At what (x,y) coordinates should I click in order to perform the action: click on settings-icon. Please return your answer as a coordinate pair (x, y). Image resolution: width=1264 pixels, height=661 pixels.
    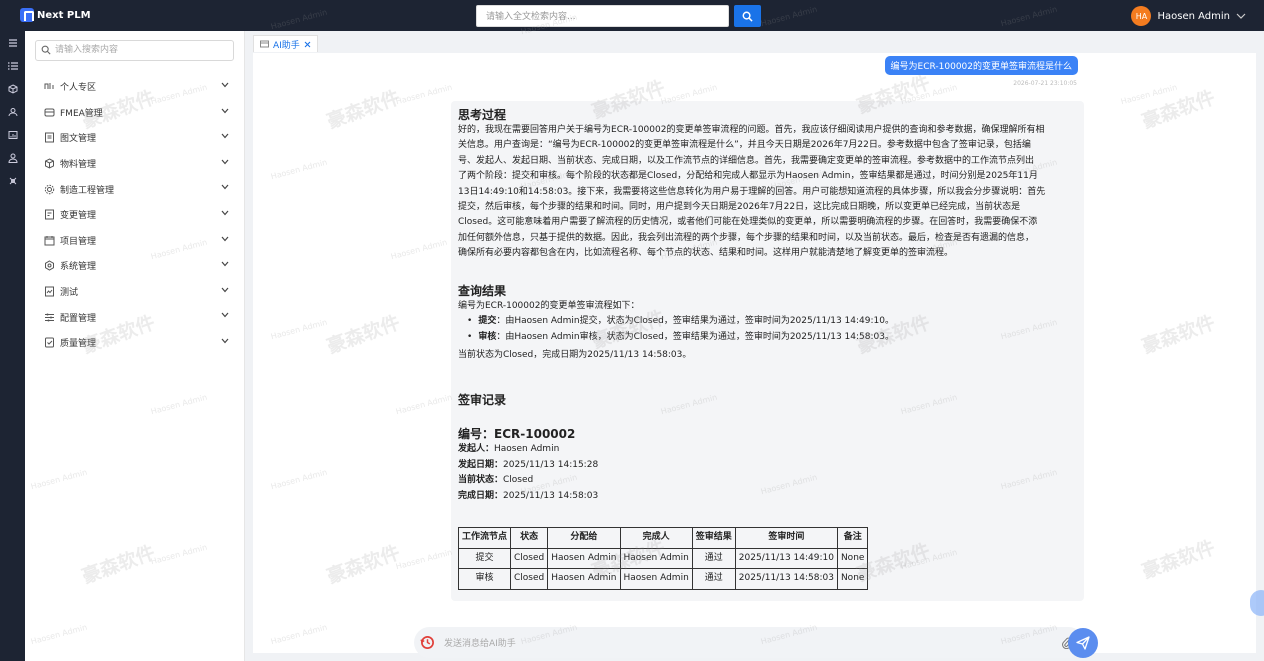
    Looking at the image, I should click on (49, 266).